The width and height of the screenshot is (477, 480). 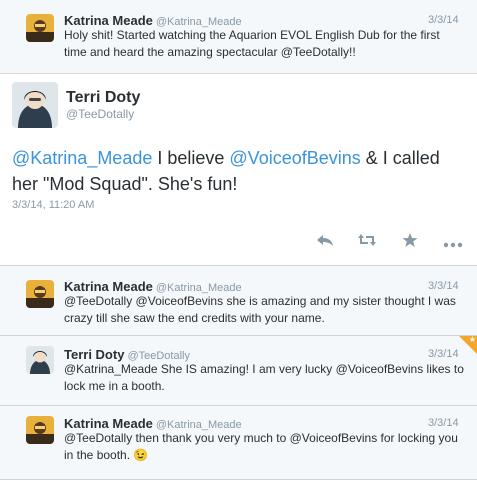 I want to click on mention-katrina: @Katrina_Meade, so click(x=82, y=158).